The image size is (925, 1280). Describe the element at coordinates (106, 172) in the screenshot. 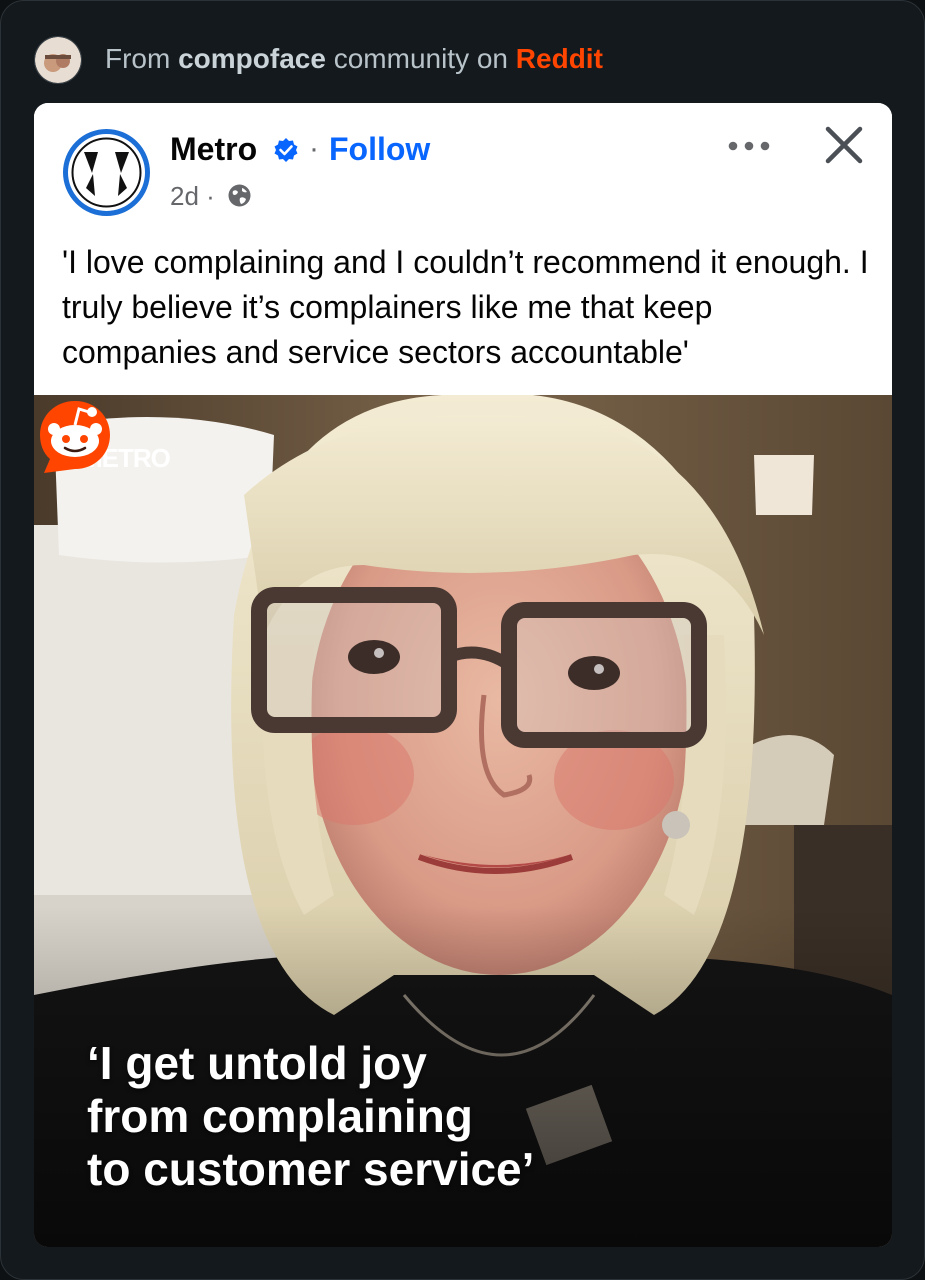

I see `metro-logo` at that location.